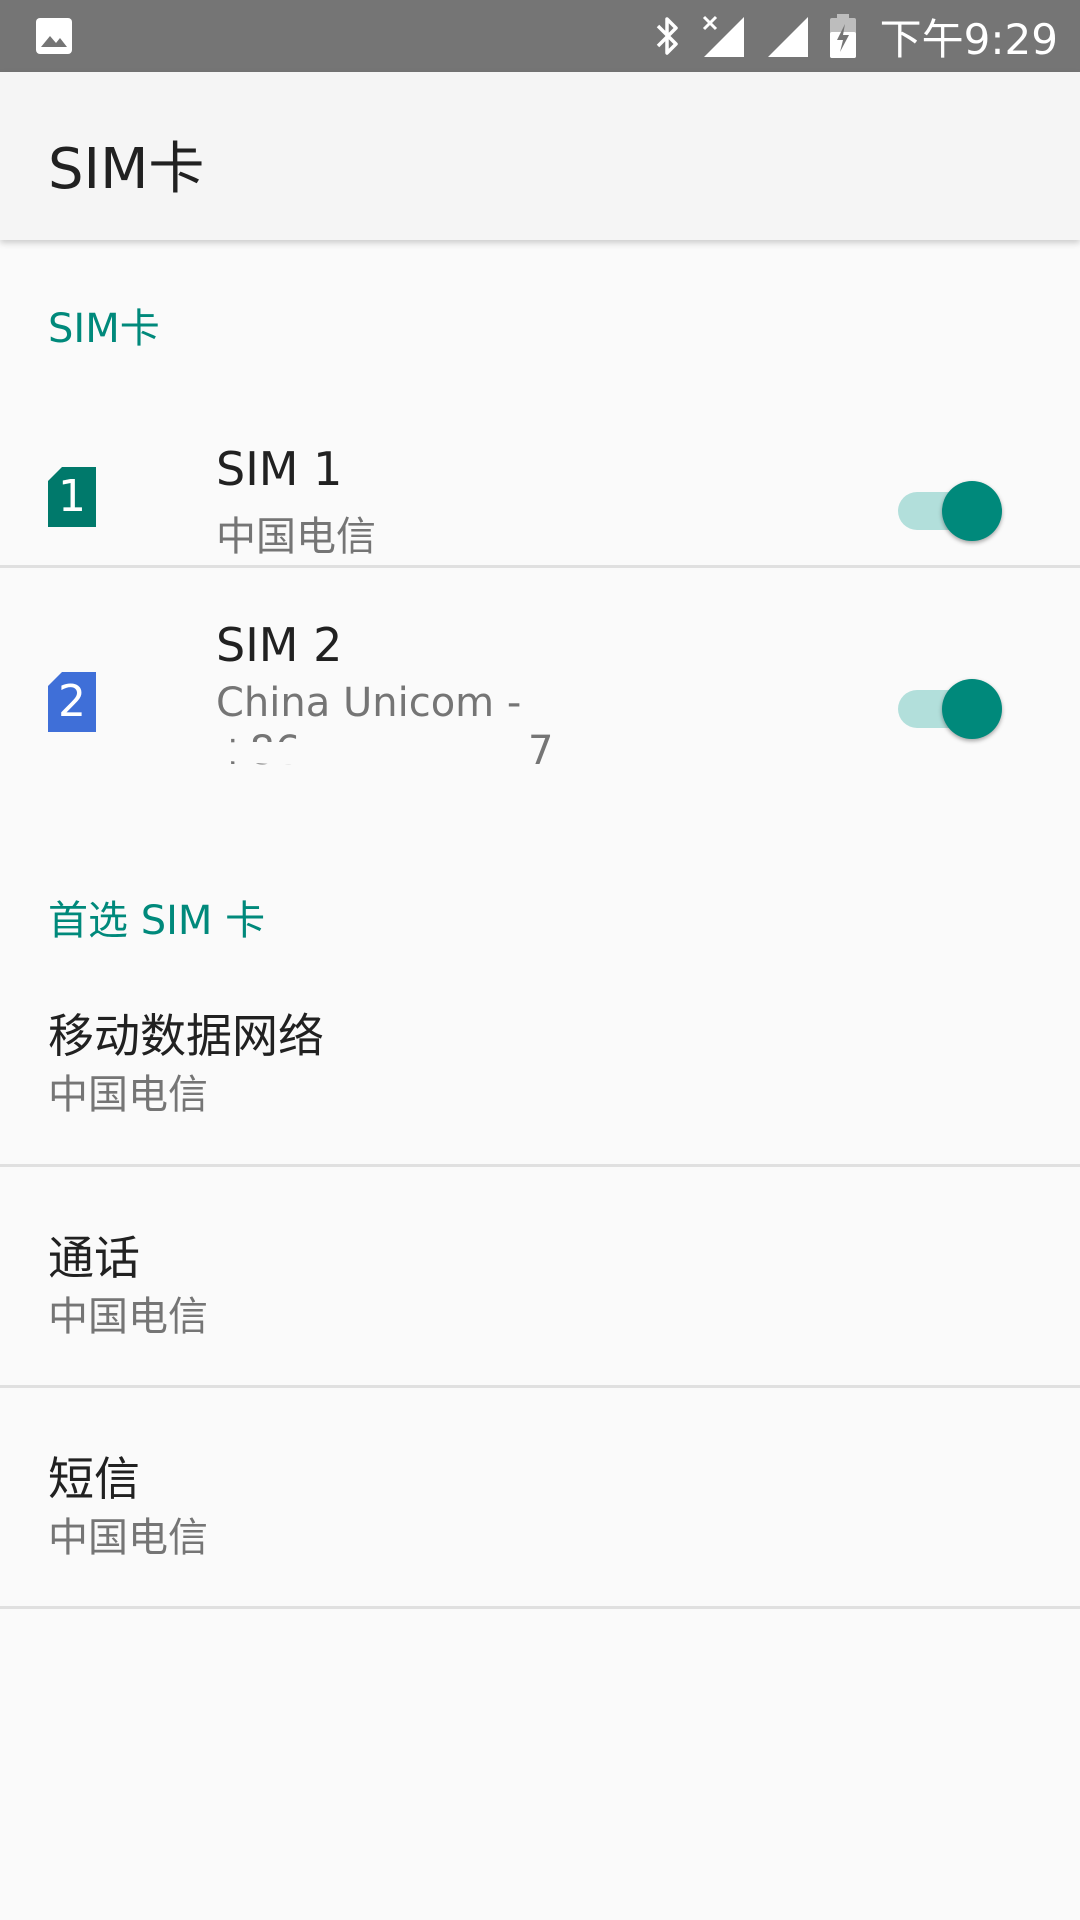  Describe the element at coordinates (540, 1070) in the screenshot. I see `preferred-mobile-data-row: 移动数据网络 中国电信` at that location.